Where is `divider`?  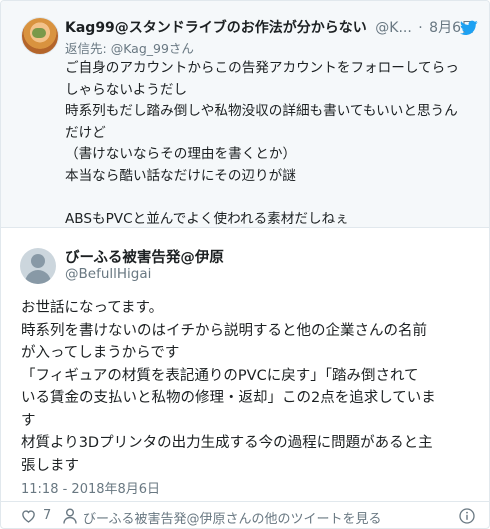
divider is located at coordinates (245, 501).